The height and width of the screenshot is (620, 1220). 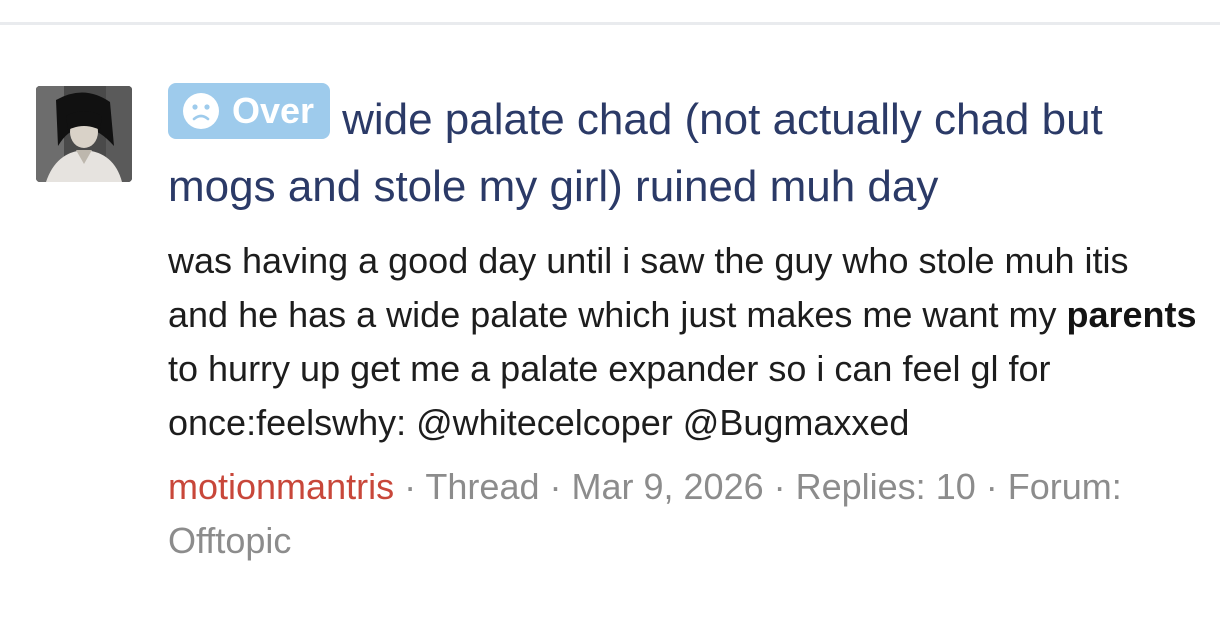 What do you see at coordinates (1131, 314) in the screenshot?
I see `snippet-highlight: parents` at bounding box center [1131, 314].